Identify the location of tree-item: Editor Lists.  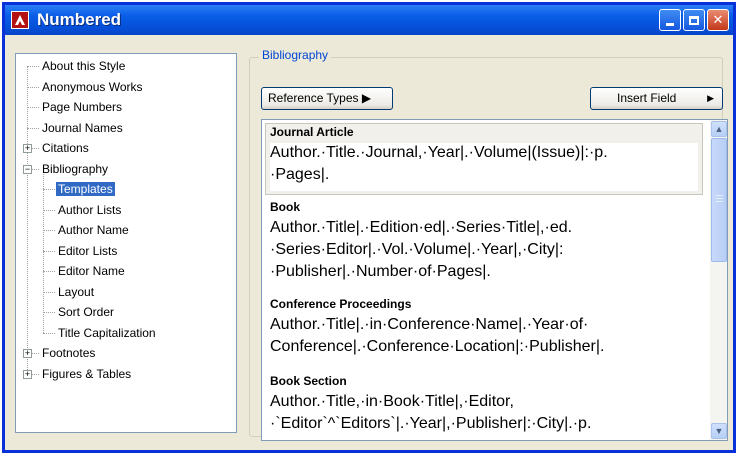
(87, 251).